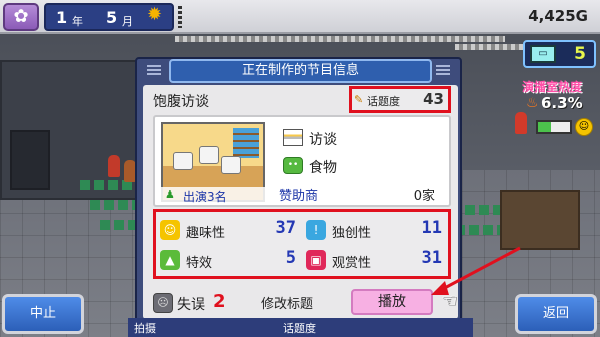  Describe the element at coordinates (424, 196) in the screenshot. I see `sponsor-value: 0家` at that location.